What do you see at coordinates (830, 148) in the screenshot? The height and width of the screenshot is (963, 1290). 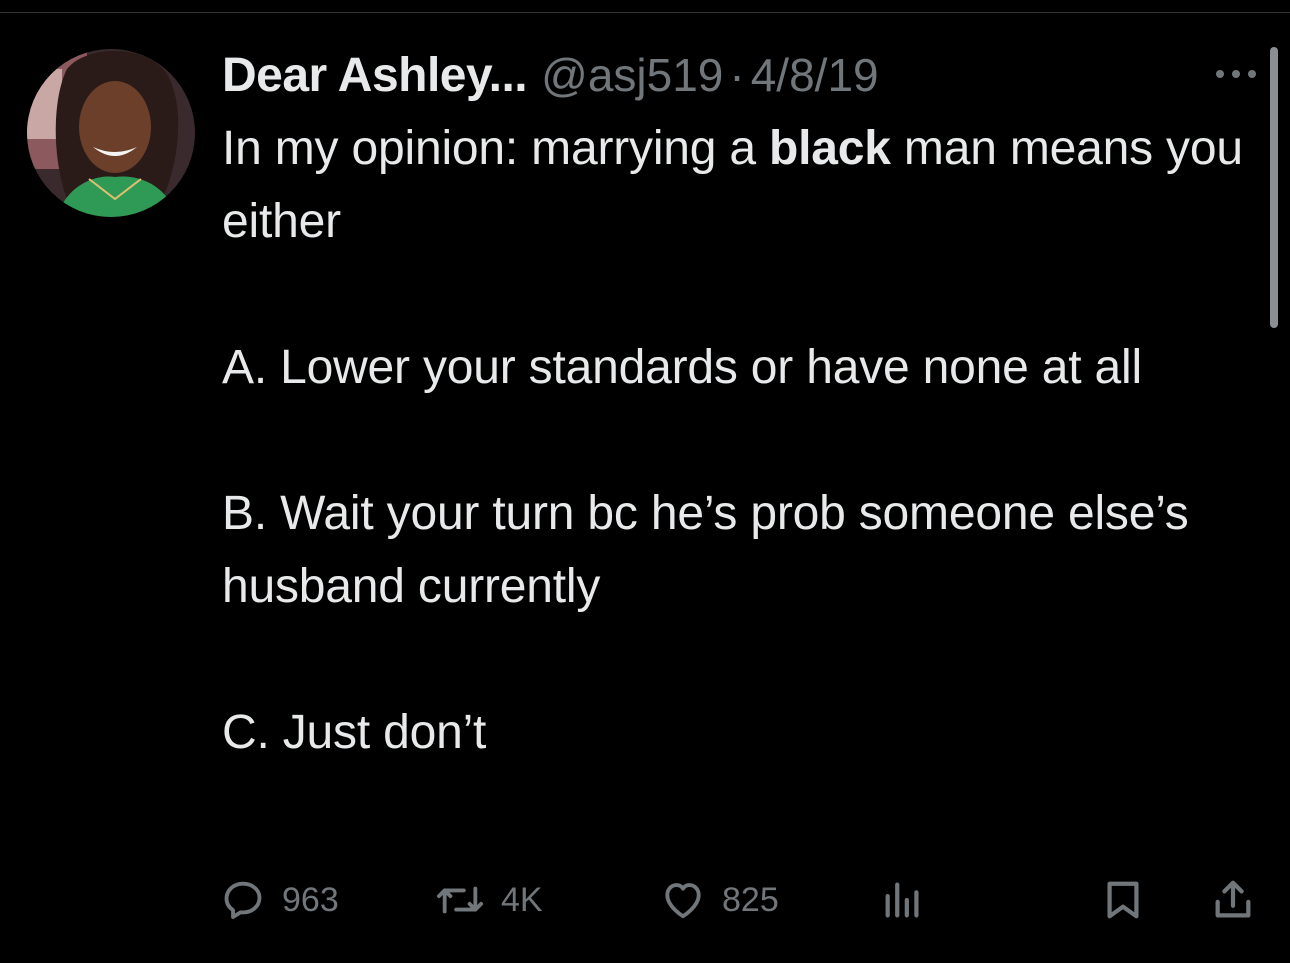 I see `tweet-text-bold: black` at bounding box center [830, 148].